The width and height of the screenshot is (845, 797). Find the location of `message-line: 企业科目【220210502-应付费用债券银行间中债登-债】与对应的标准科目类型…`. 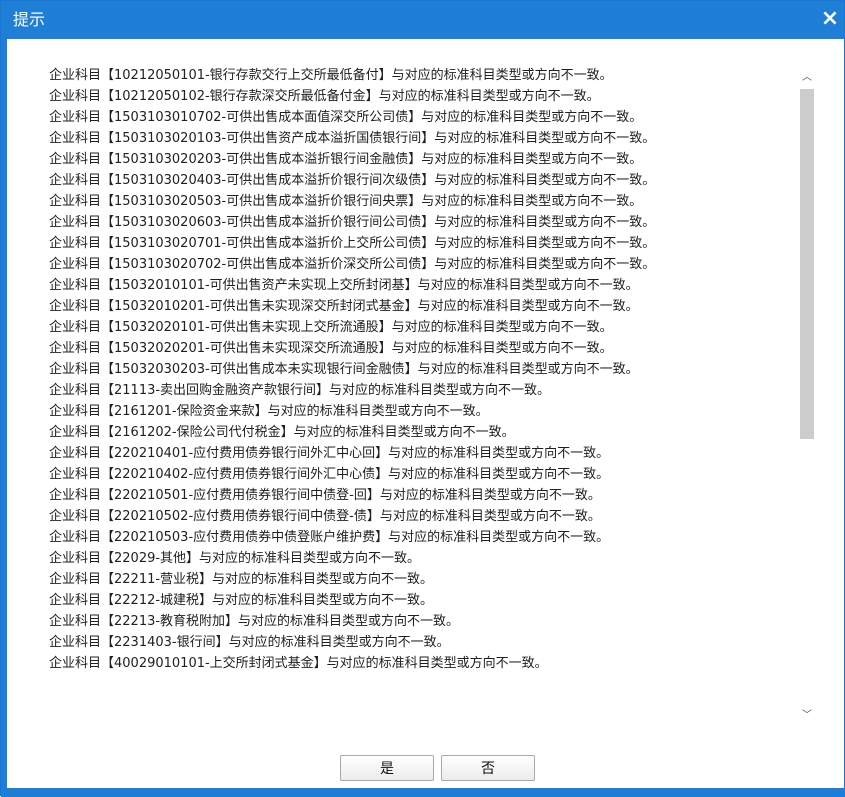

message-line: 企业科目【220210502-应付费用债券银行间中债登-债】与对应的标准科目类型… is located at coordinates (325, 516).